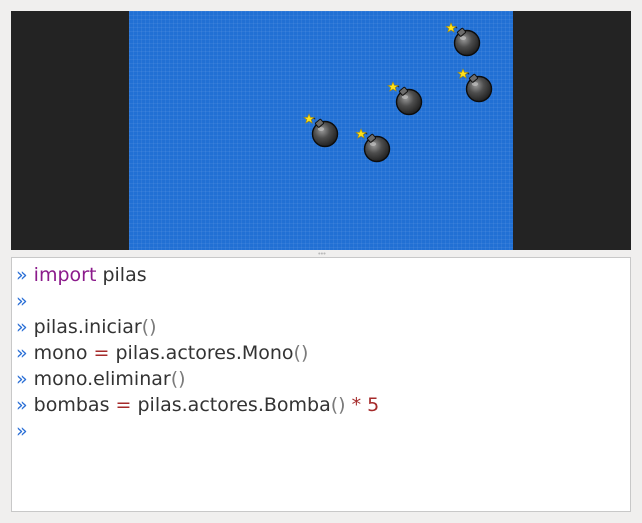 This screenshot has height=523, width=642. I want to click on code-token: mono, so click(63, 353).